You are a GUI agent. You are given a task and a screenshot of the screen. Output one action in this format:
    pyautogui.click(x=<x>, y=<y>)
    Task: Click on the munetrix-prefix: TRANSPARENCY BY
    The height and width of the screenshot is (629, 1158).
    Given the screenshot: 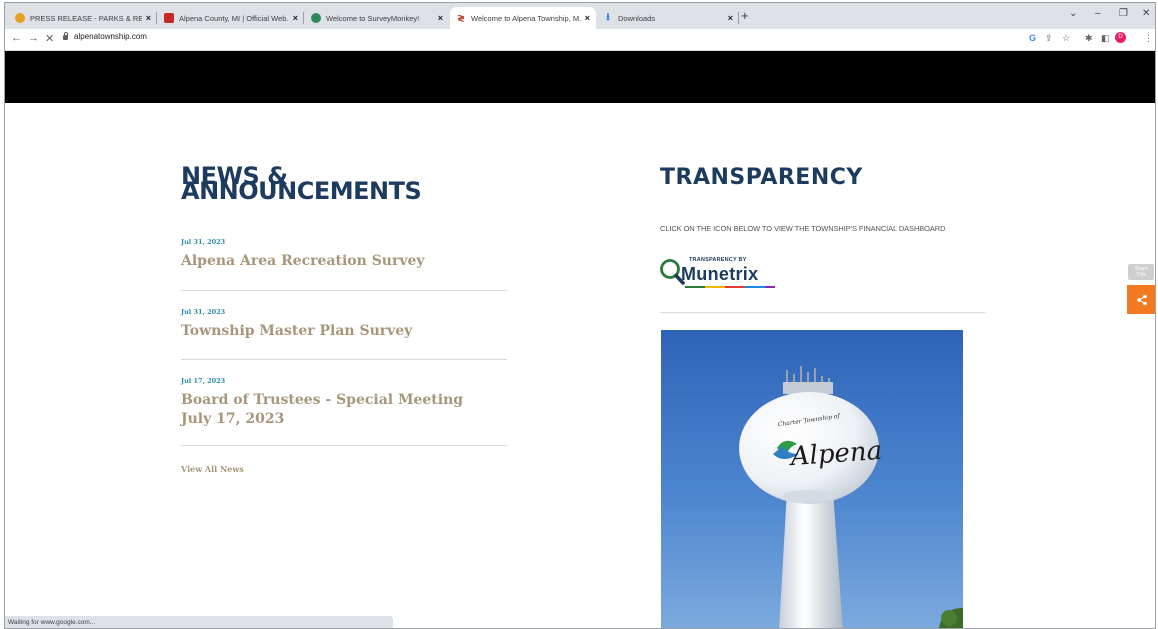 What is the action you would take?
    pyautogui.click(x=718, y=260)
    